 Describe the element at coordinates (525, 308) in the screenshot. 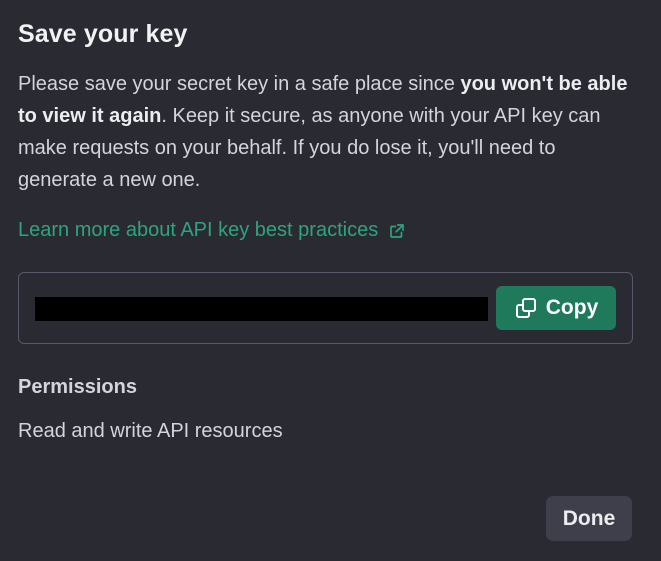

I see `copy-icon` at that location.